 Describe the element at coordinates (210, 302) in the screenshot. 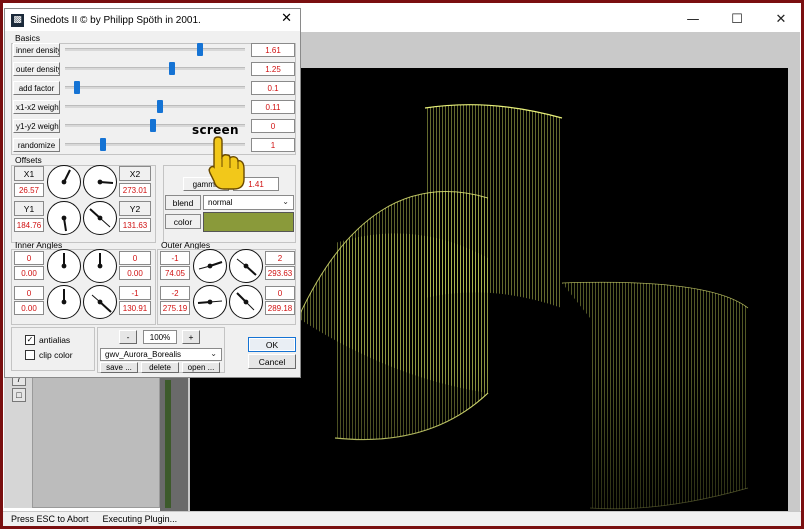

I see `outer-a3-dial` at that location.